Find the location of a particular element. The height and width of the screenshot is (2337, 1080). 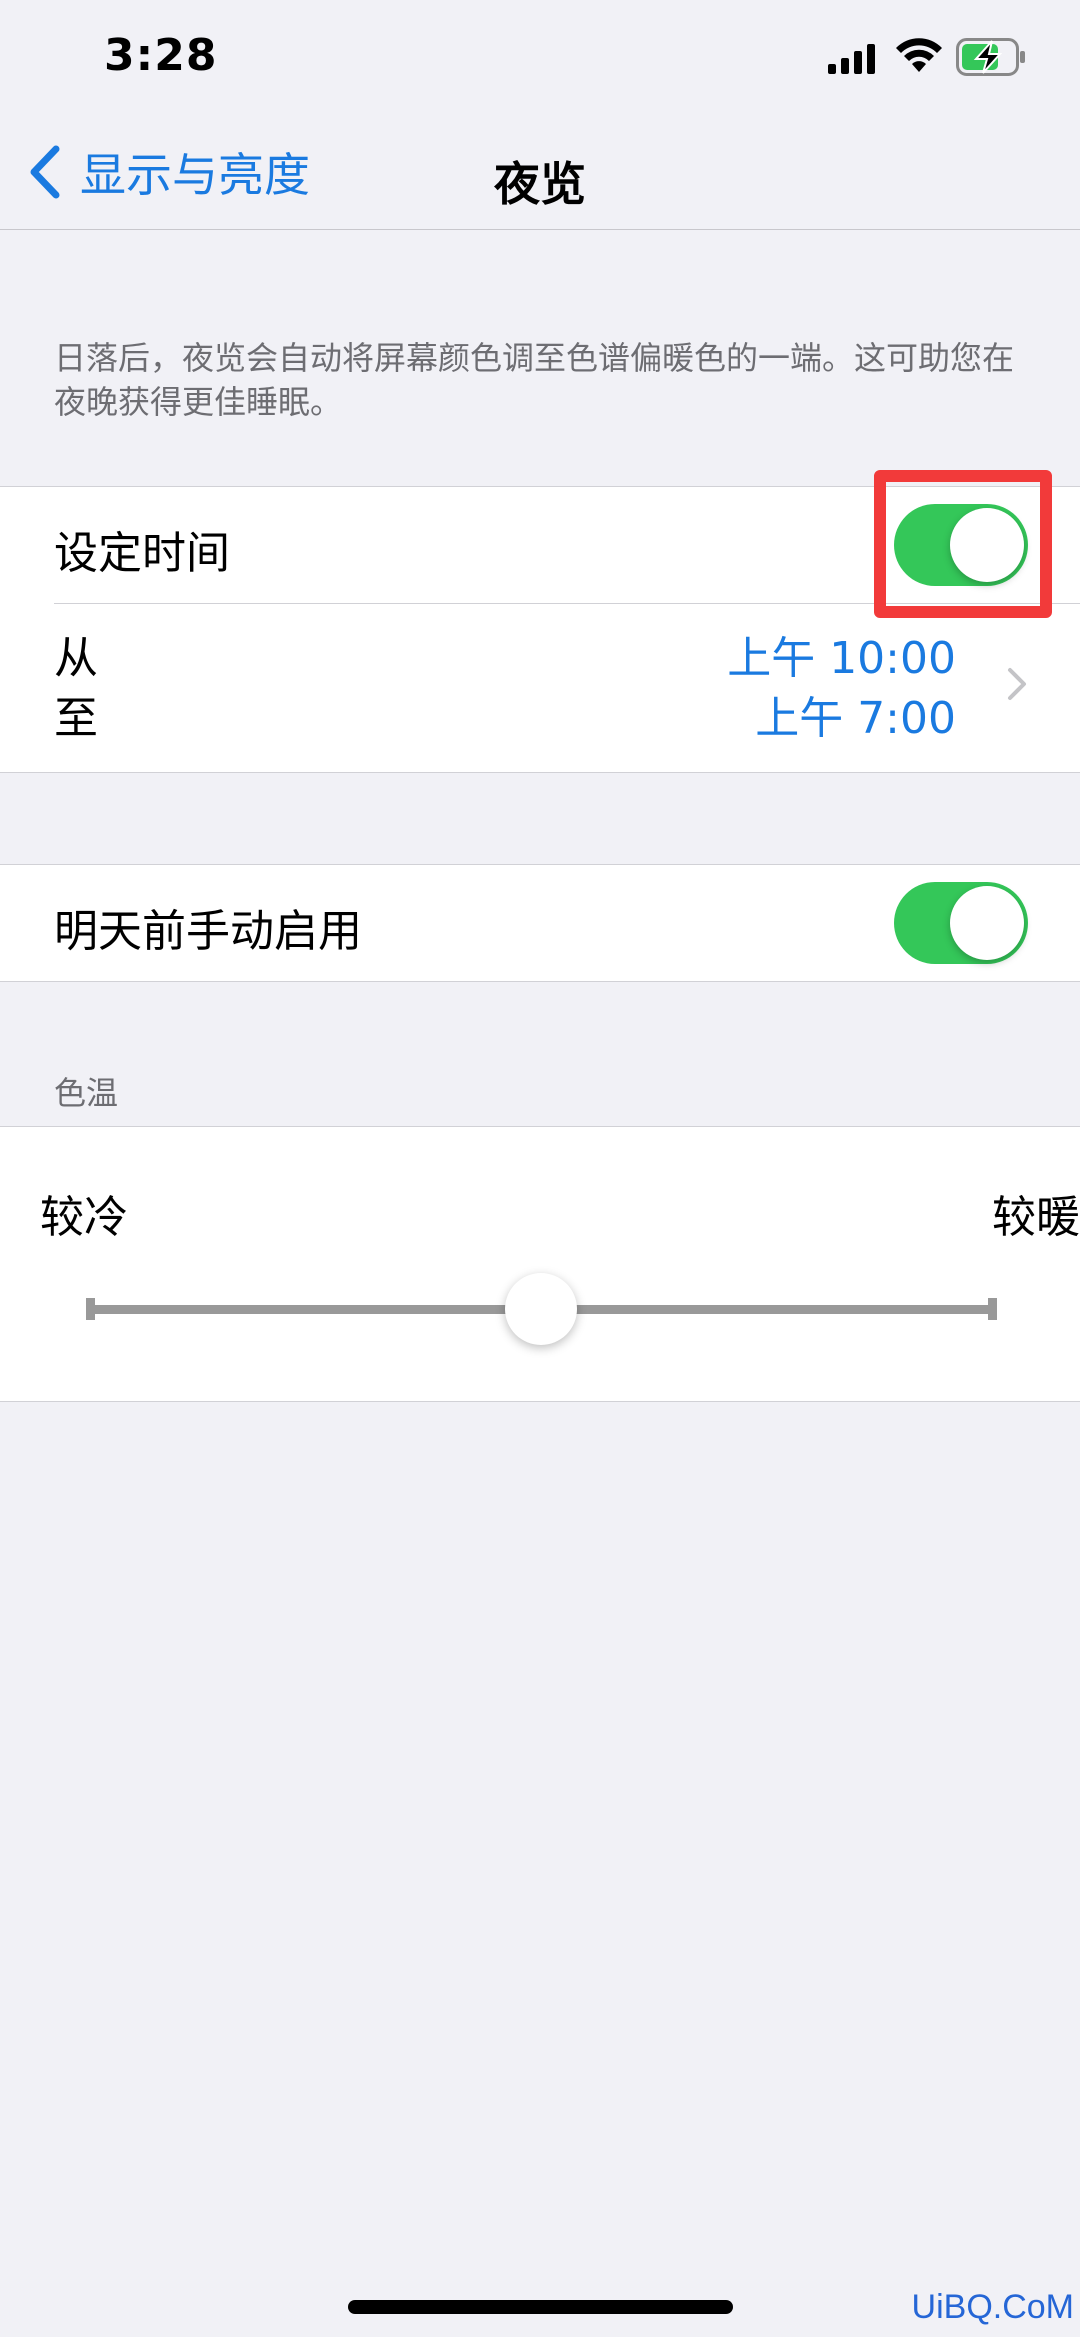

scheduled-label: 设定时间 is located at coordinates (142, 553).